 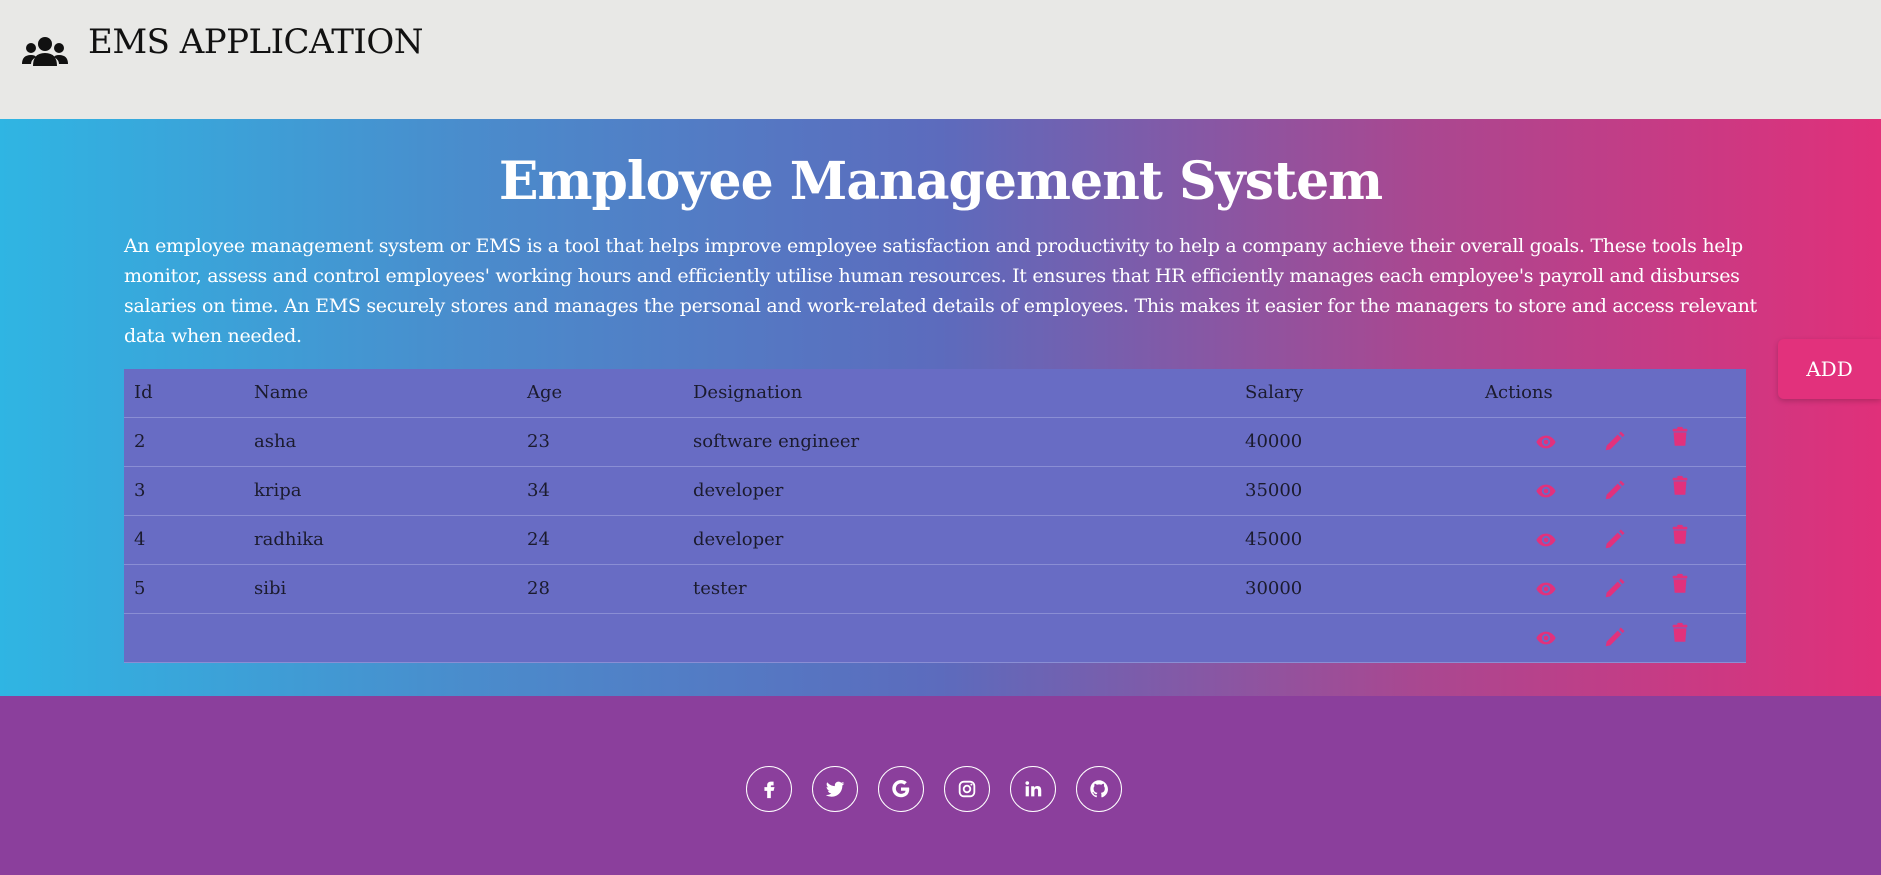 I want to click on facebook-link, so click(x=769, y=789).